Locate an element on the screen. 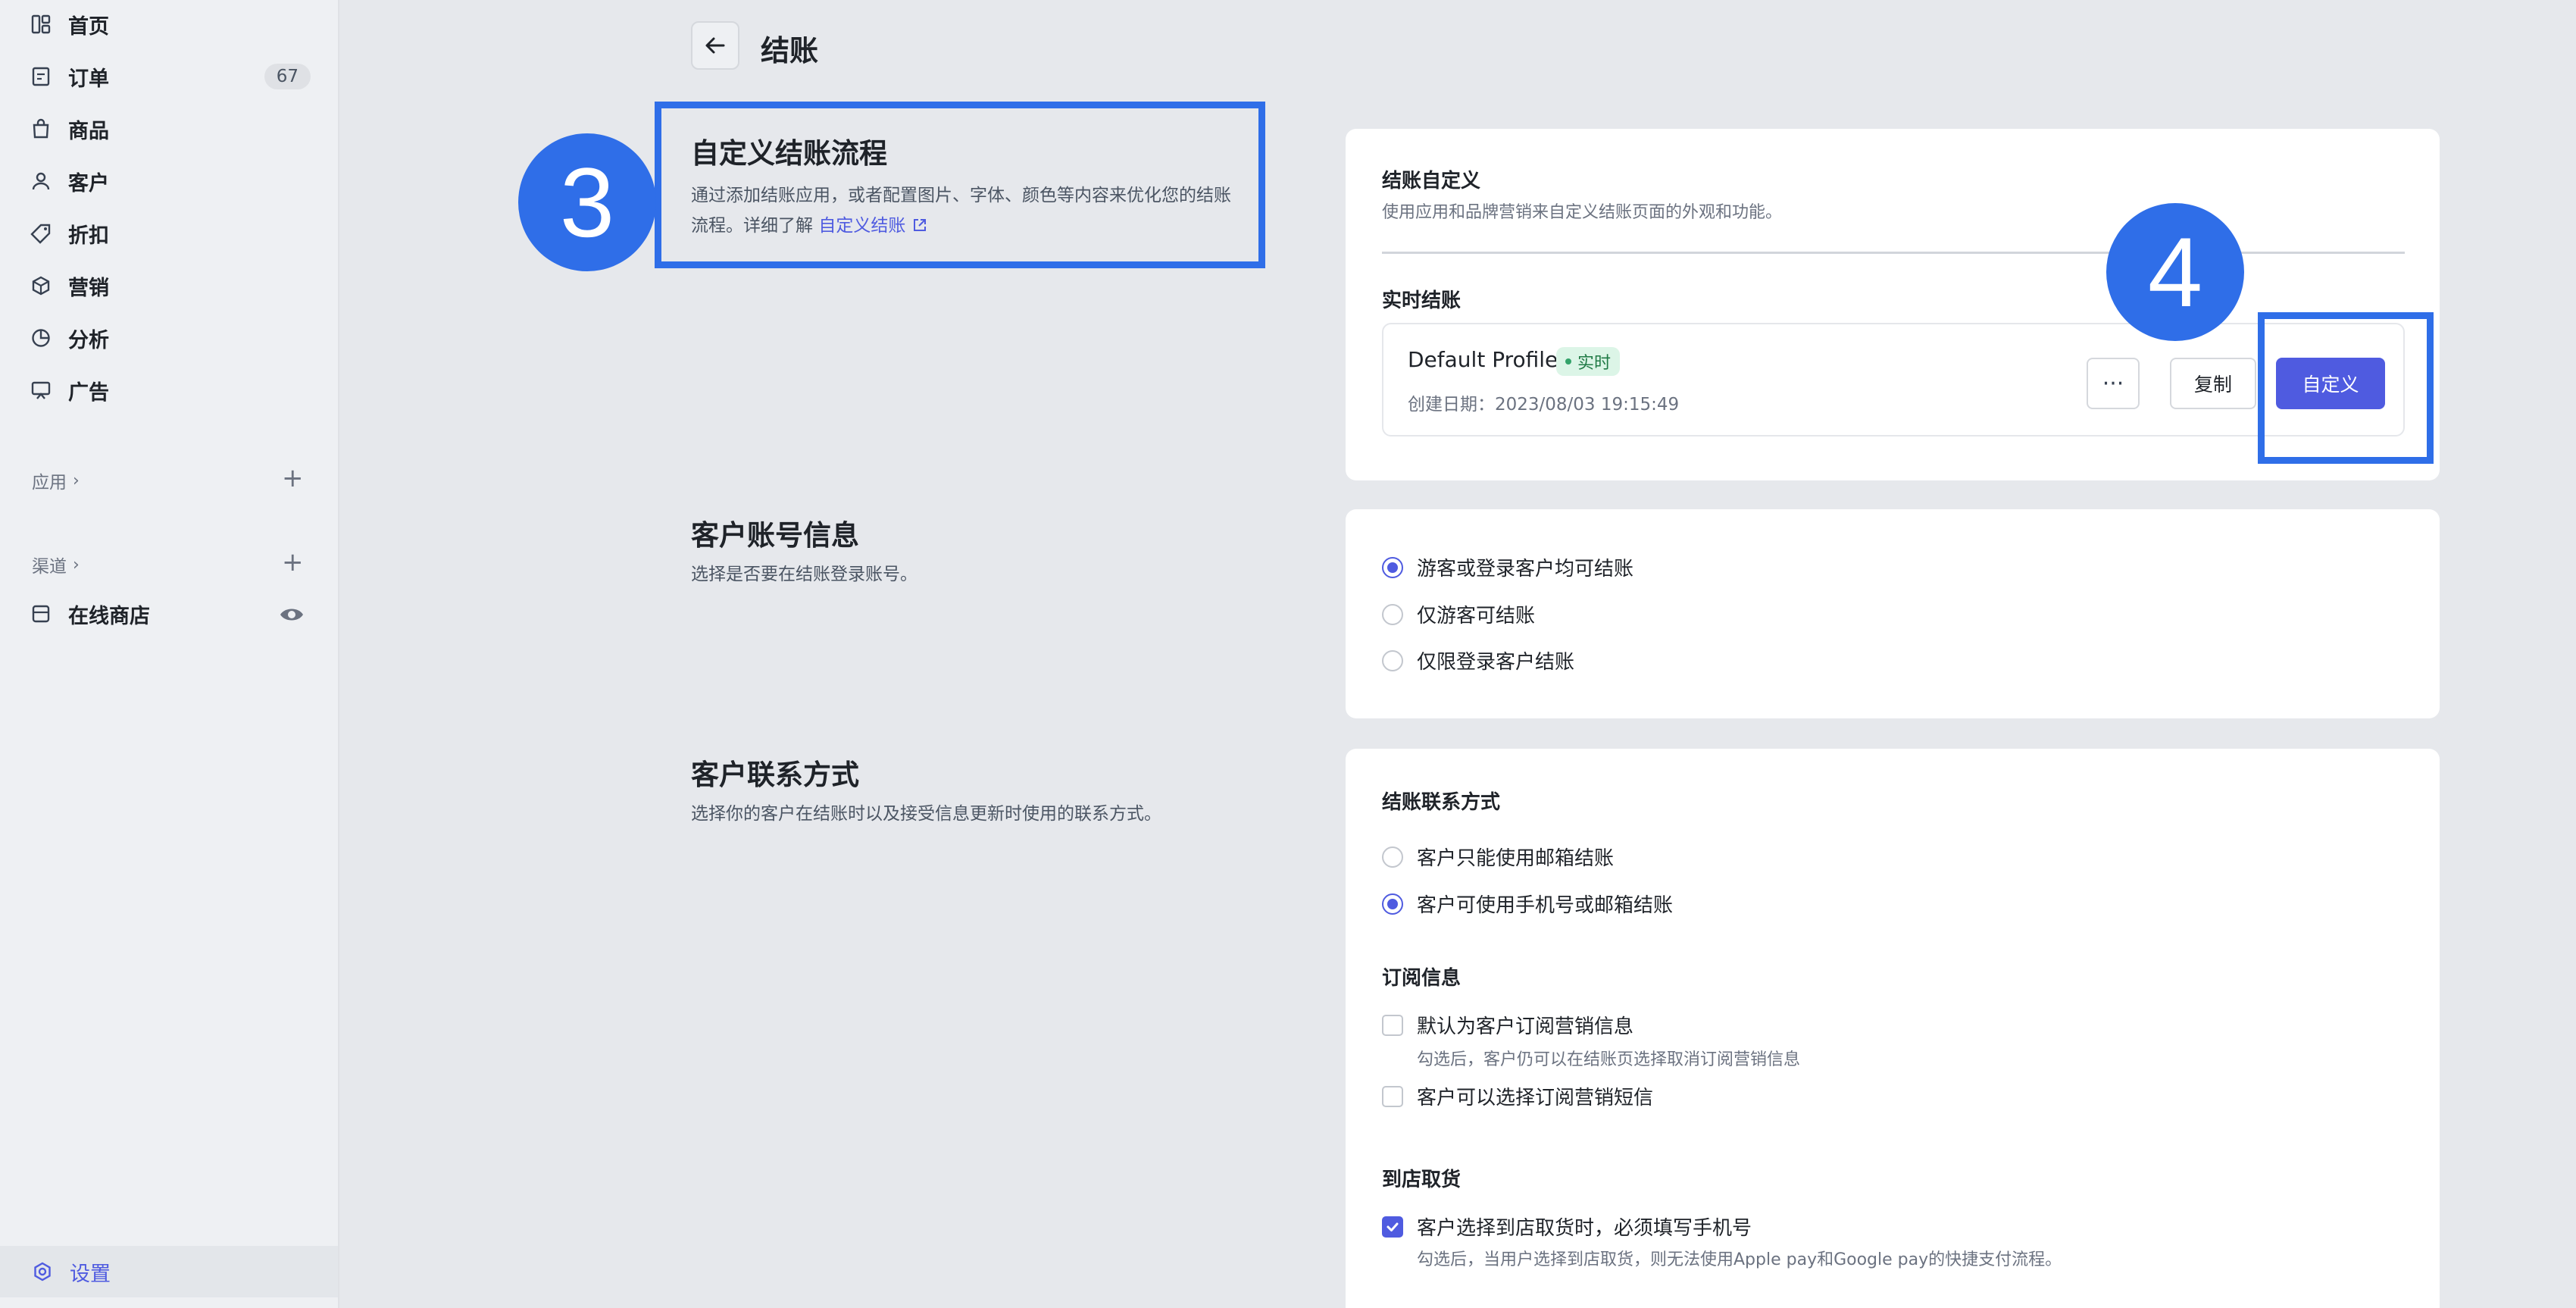  arrow-left-icon is located at coordinates (715, 45).